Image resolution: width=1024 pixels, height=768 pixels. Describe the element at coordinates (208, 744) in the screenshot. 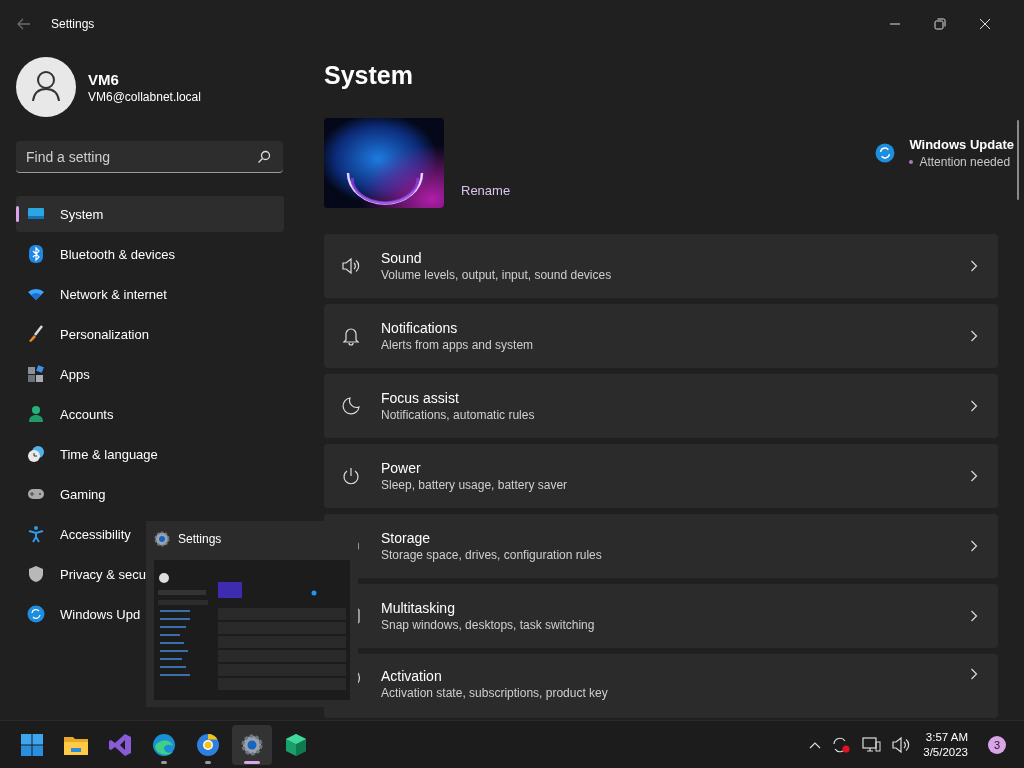

I see `browser-icon` at that location.